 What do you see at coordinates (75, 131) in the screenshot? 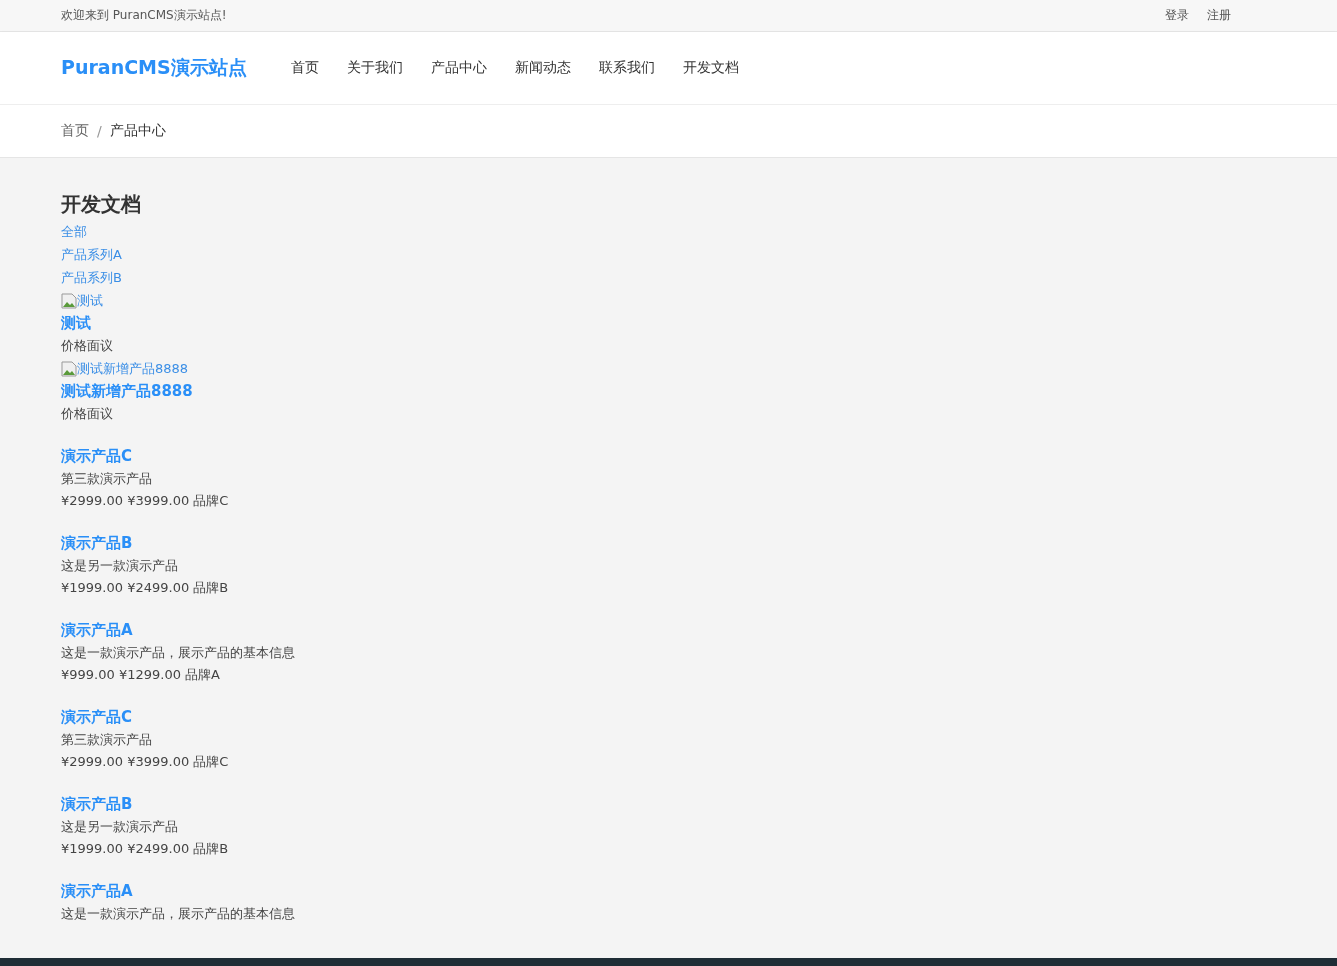
I see `breadcrumb-link: 首页` at bounding box center [75, 131].